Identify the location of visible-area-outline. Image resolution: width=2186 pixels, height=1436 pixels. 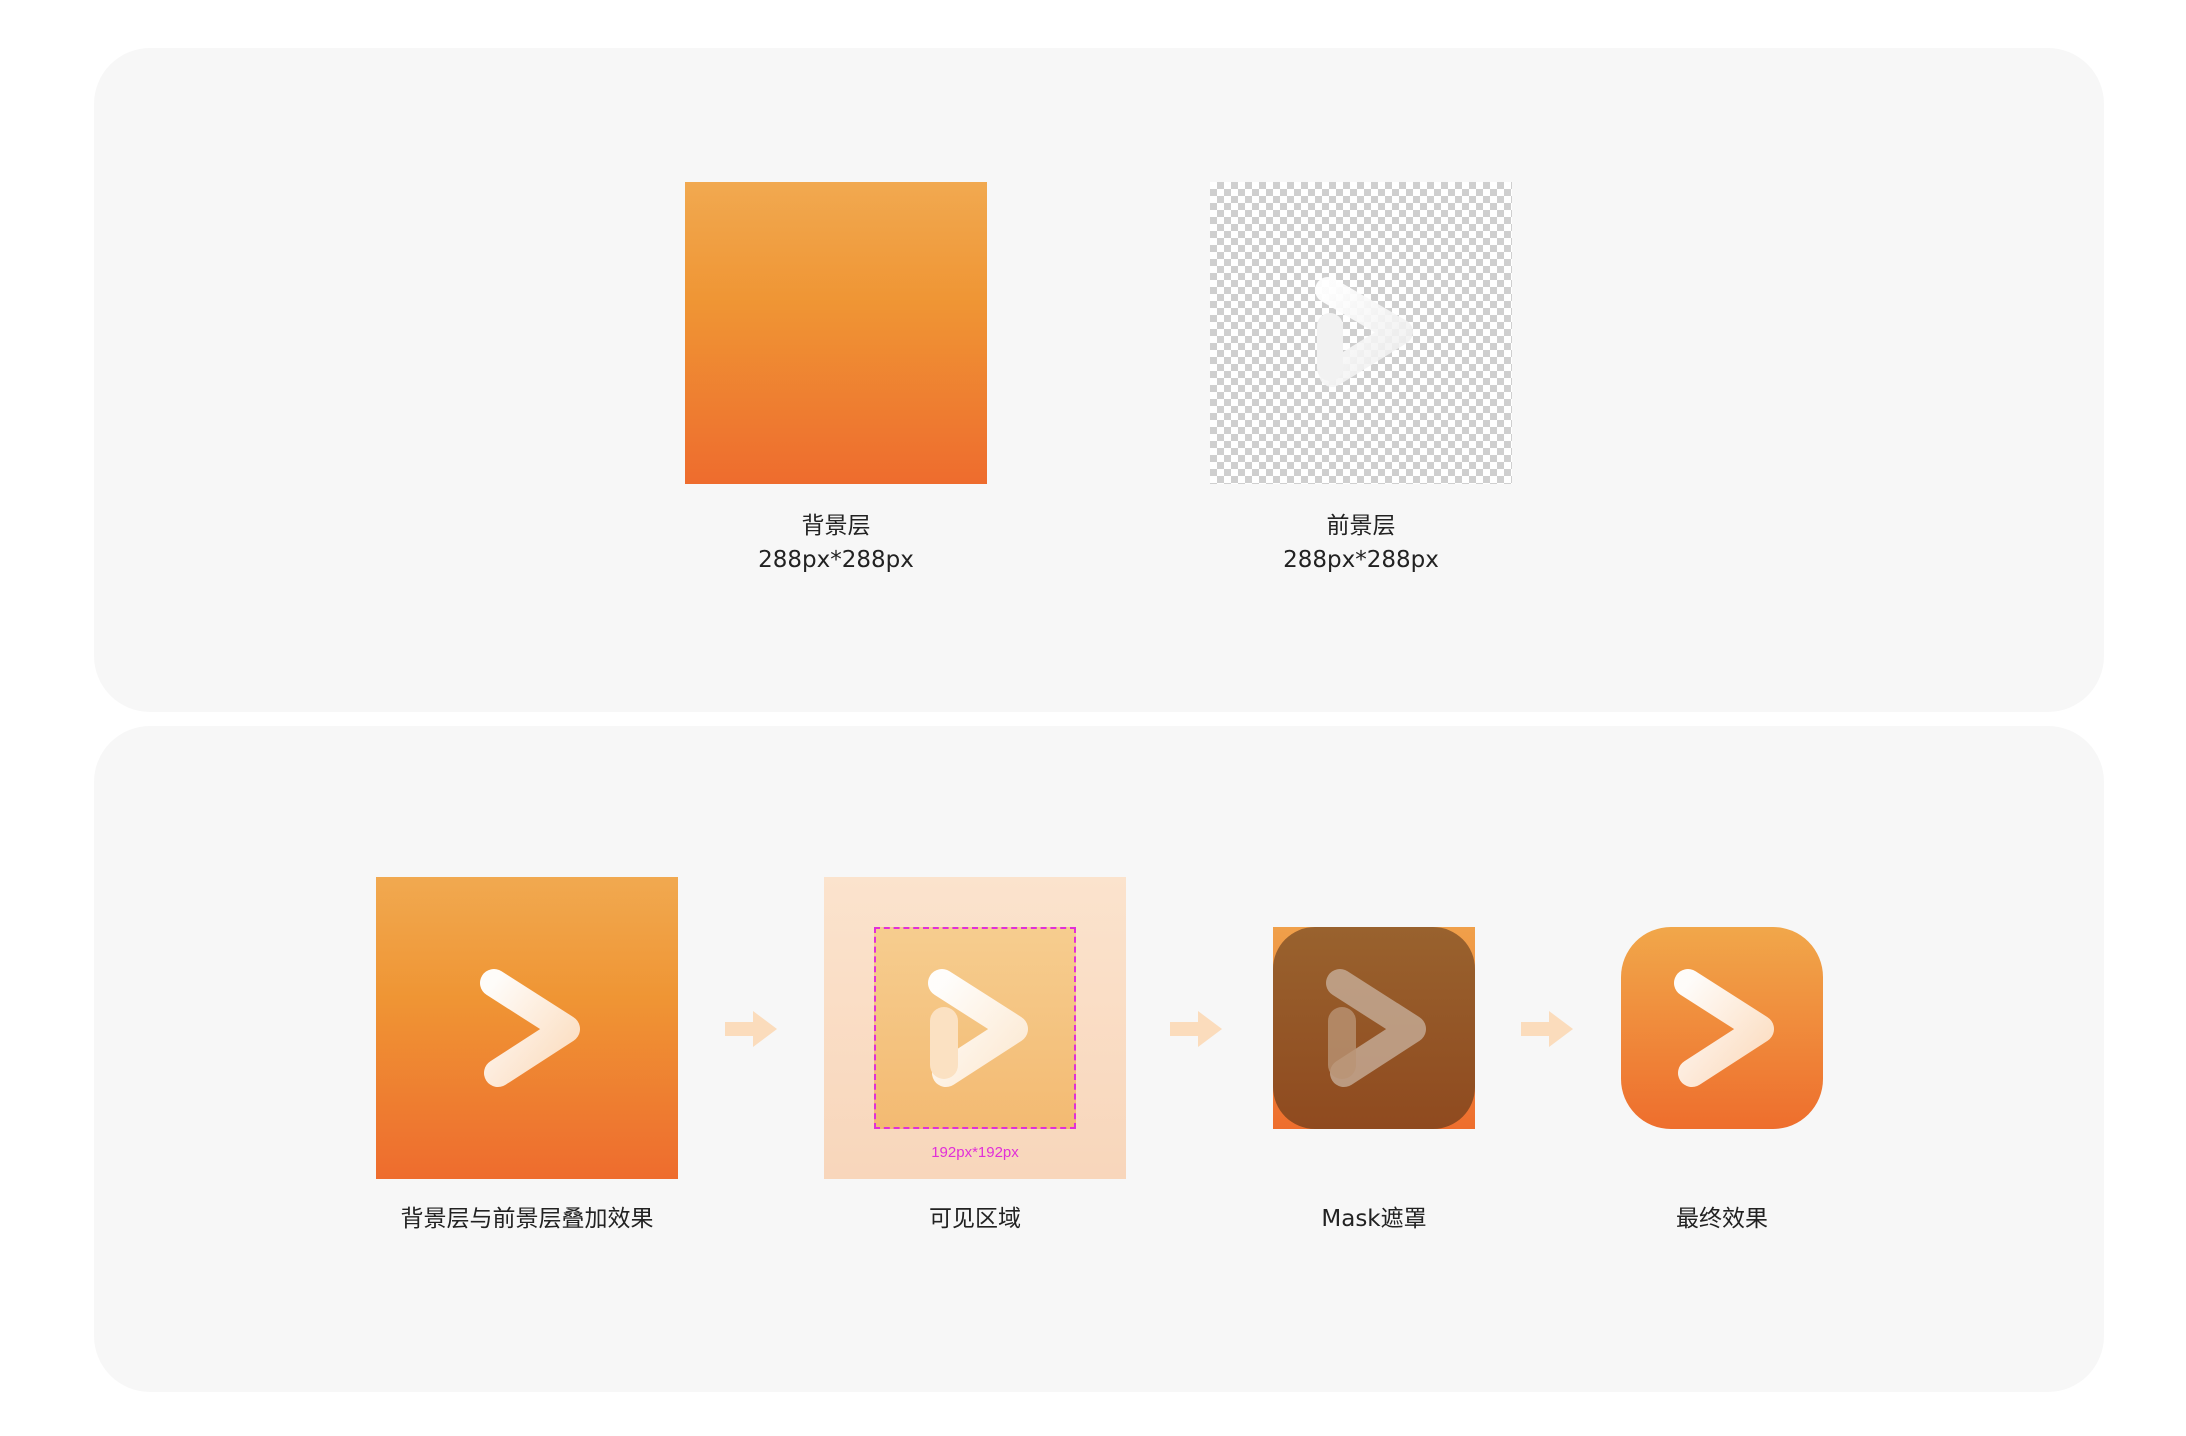
(975, 1028).